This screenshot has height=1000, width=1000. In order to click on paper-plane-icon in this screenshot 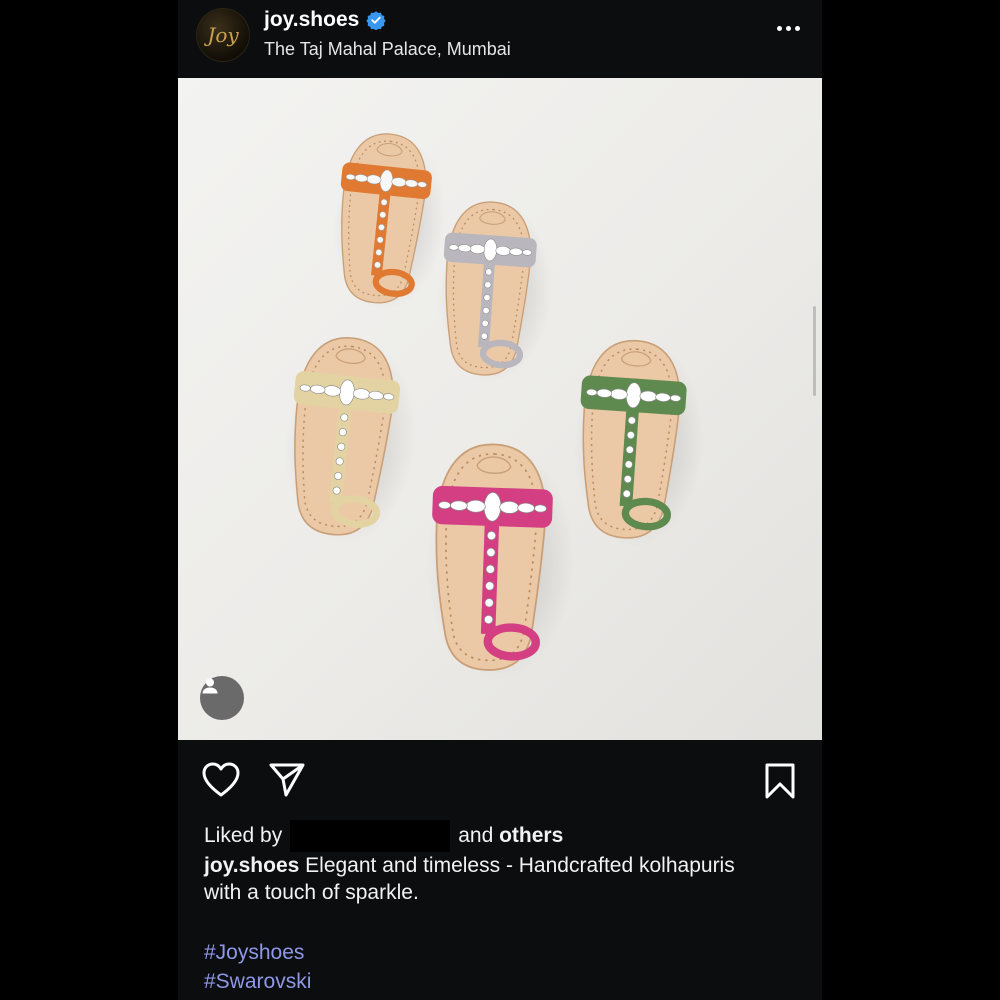, I will do `click(287, 780)`.